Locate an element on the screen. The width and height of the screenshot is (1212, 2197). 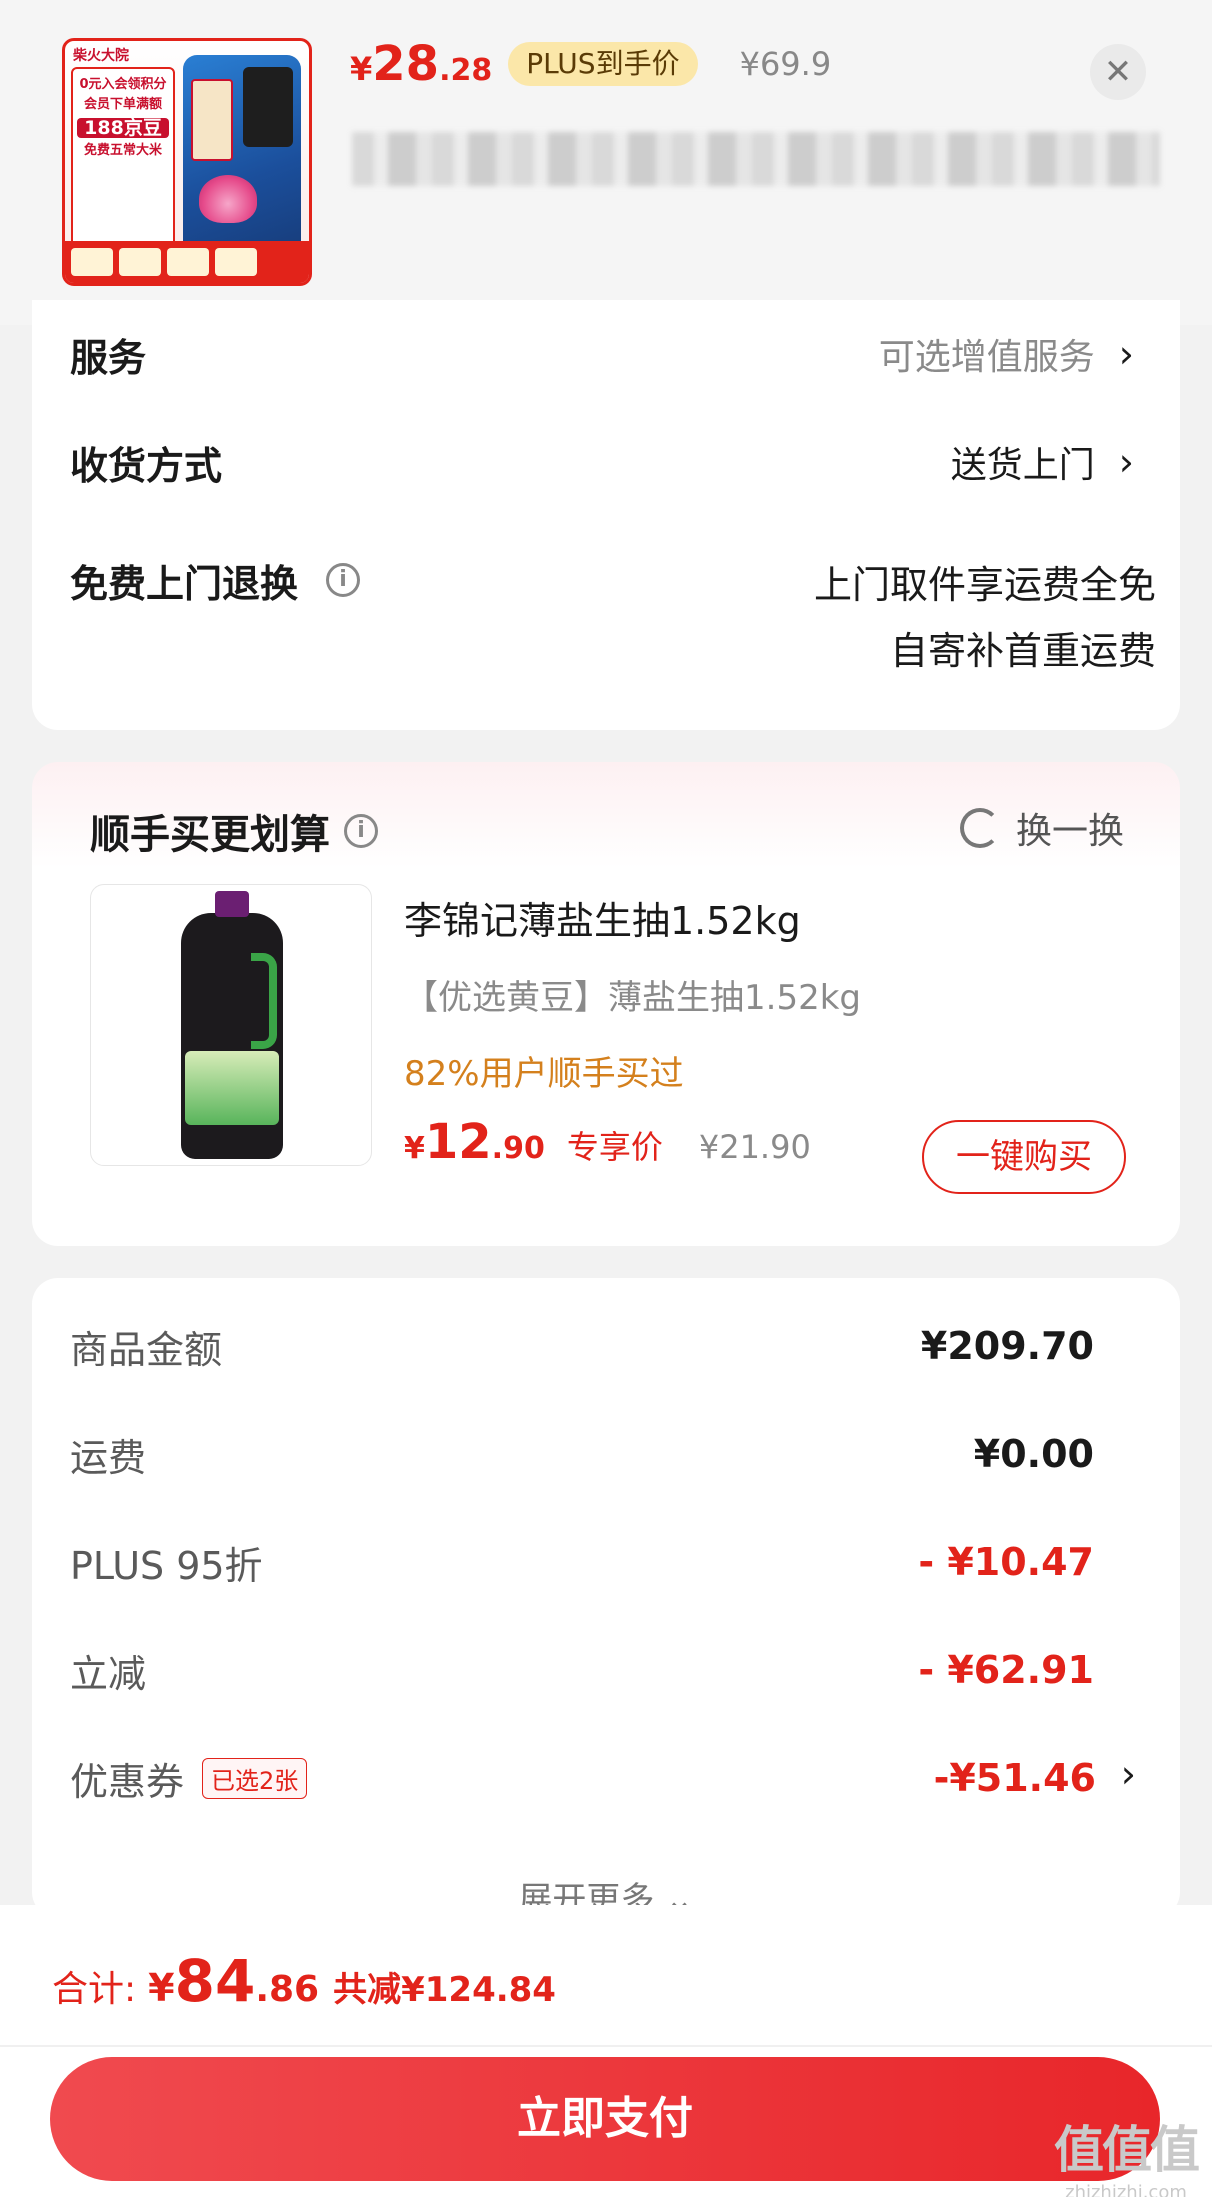
product-thumbnail: 柴火大院 0元入会领积分 会员下单满额 188京豆 免费五常大米 is located at coordinates (187, 162).